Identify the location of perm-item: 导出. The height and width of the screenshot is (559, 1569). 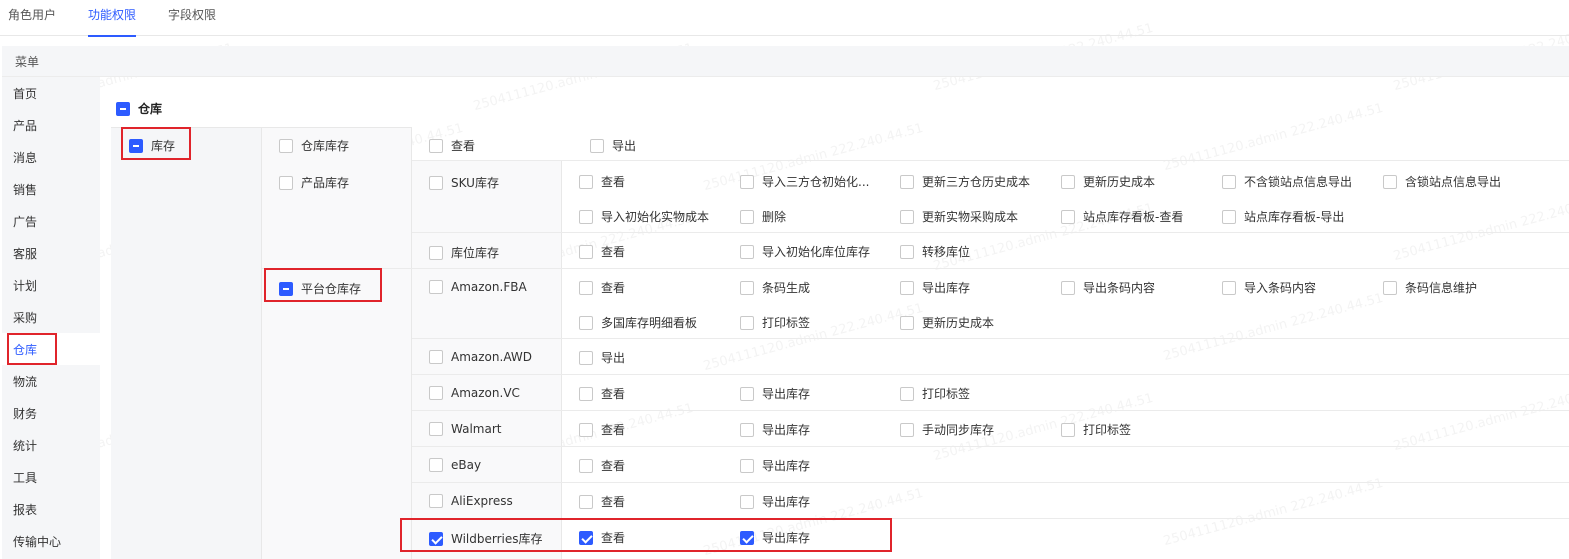
(602, 357).